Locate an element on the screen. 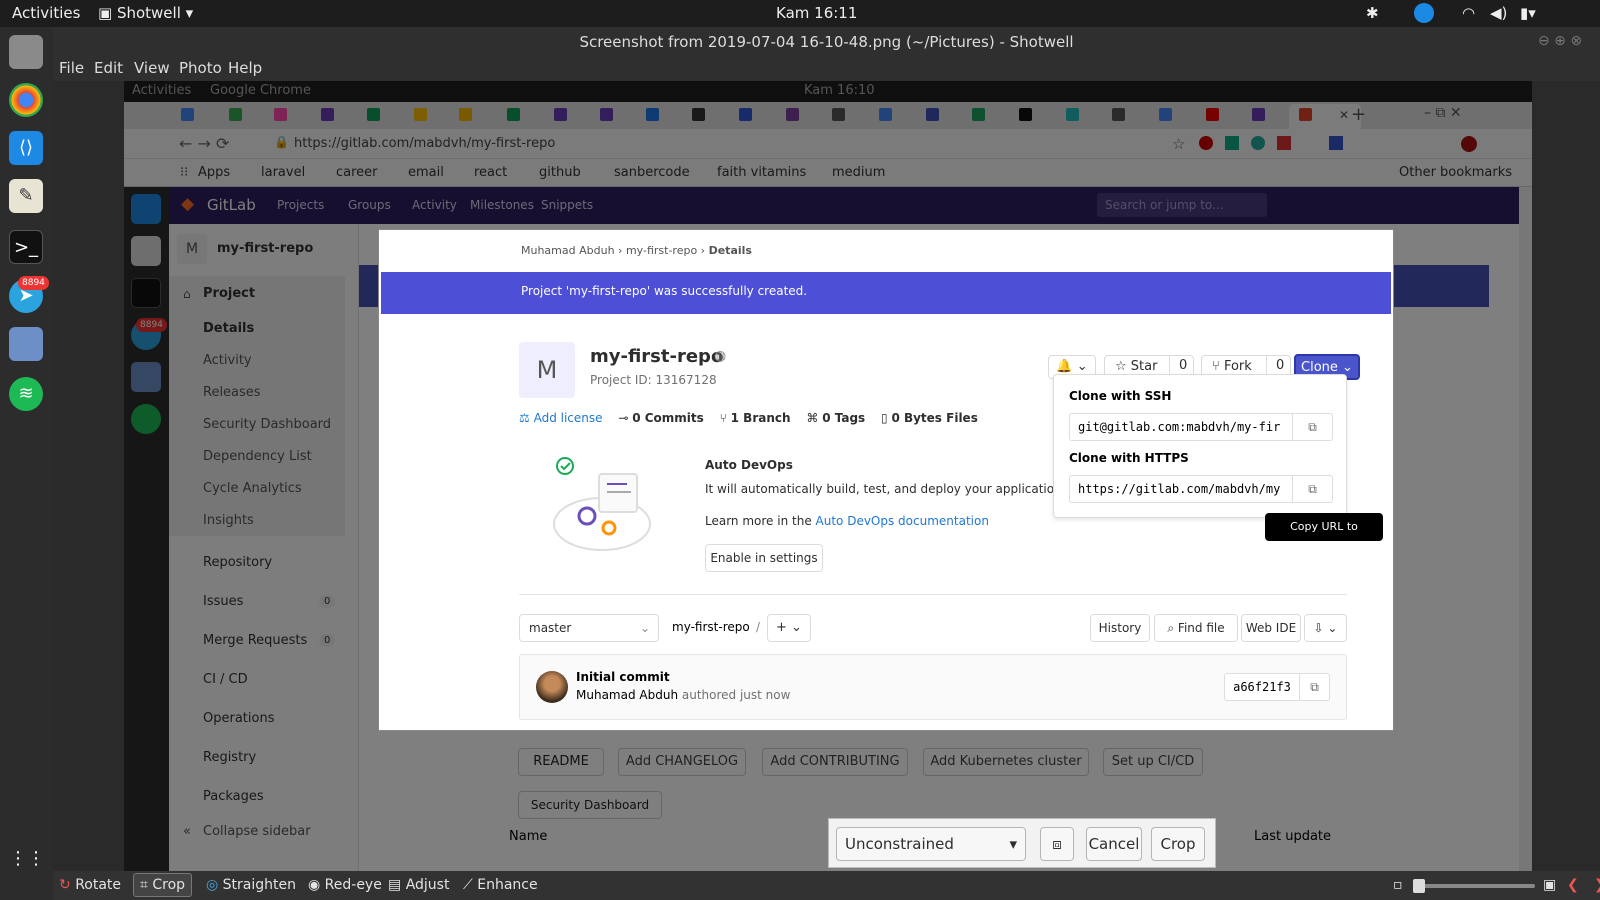 The width and height of the screenshot is (1600, 900). menu-edit: Edit is located at coordinates (108, 68).